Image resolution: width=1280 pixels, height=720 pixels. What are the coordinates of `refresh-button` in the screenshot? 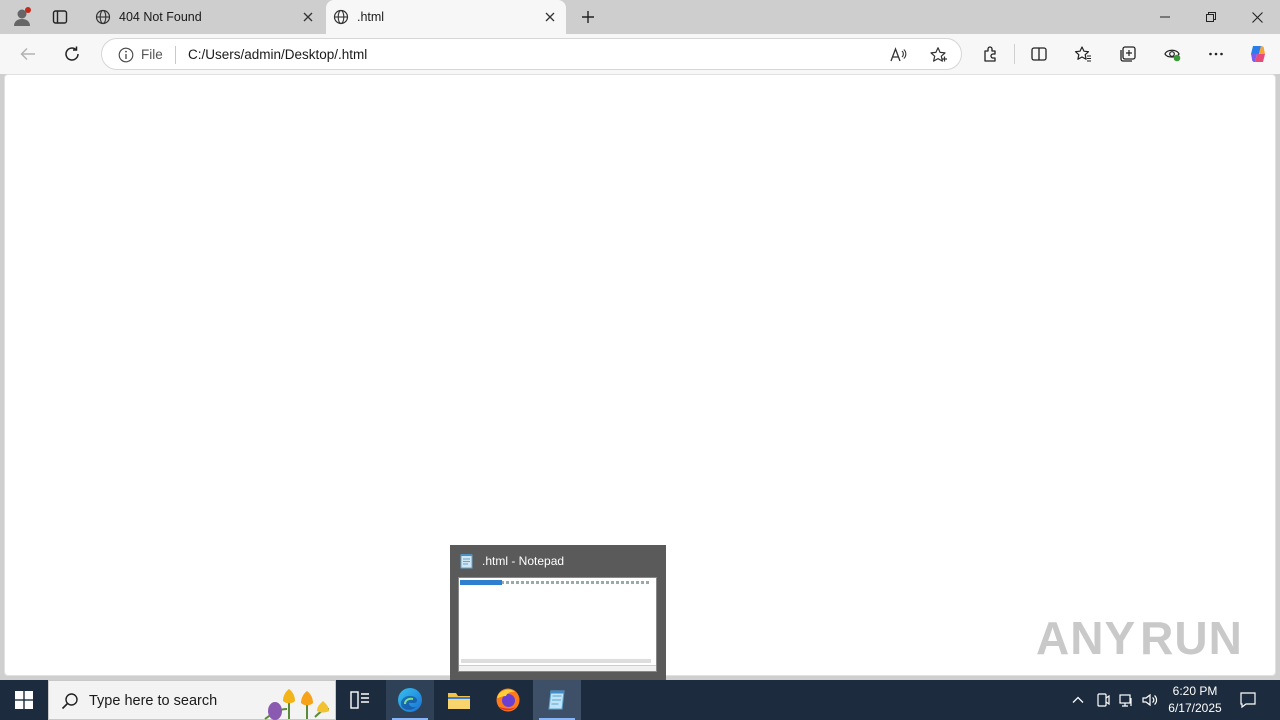 It's located at (72, 54).